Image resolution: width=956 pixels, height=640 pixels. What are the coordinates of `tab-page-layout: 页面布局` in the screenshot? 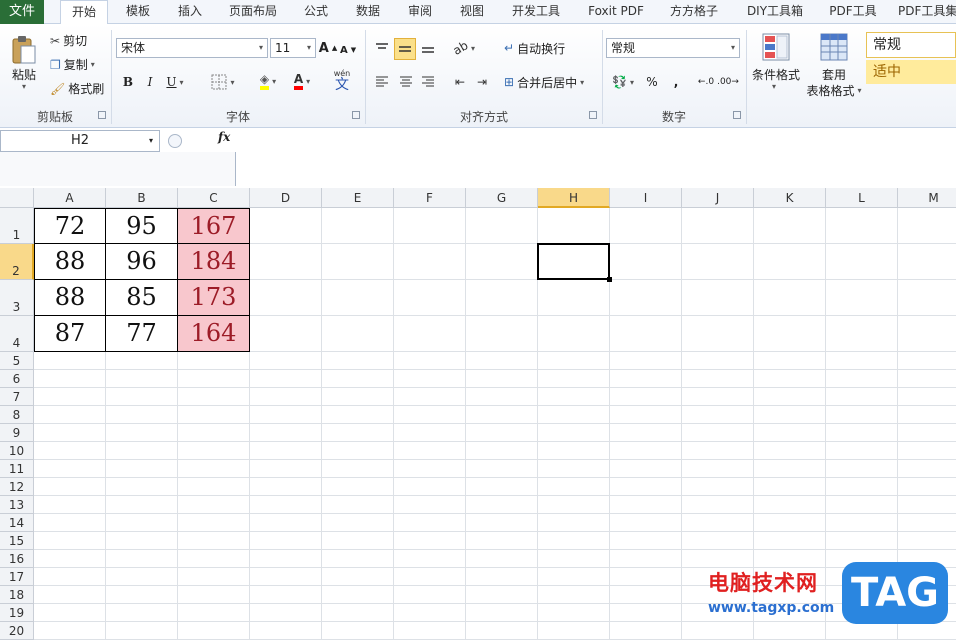 It's located at (253, 12).